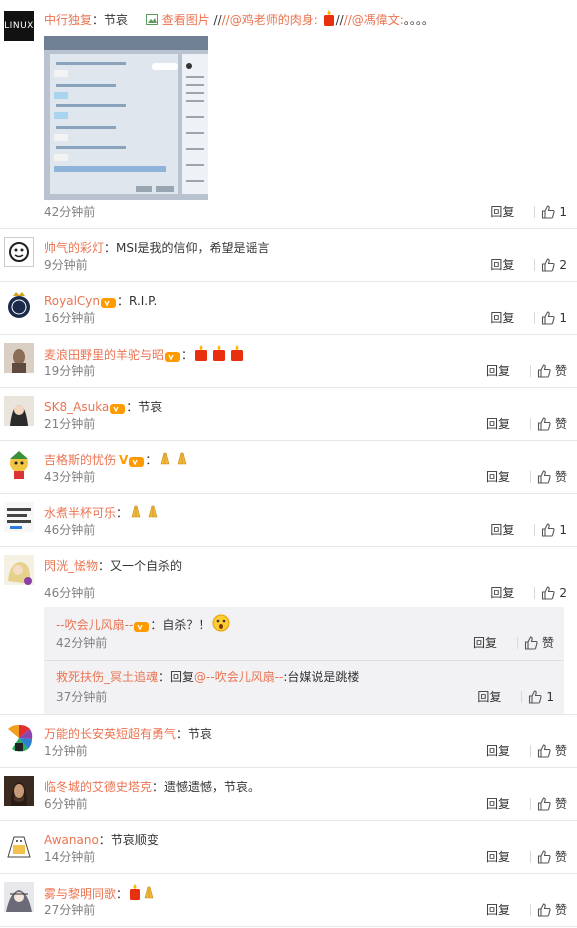 The width and height of the screenshot is (577, 928). I want to click on comment-text-line: RoyalCyn ：R.I.P., so click(305, 301).